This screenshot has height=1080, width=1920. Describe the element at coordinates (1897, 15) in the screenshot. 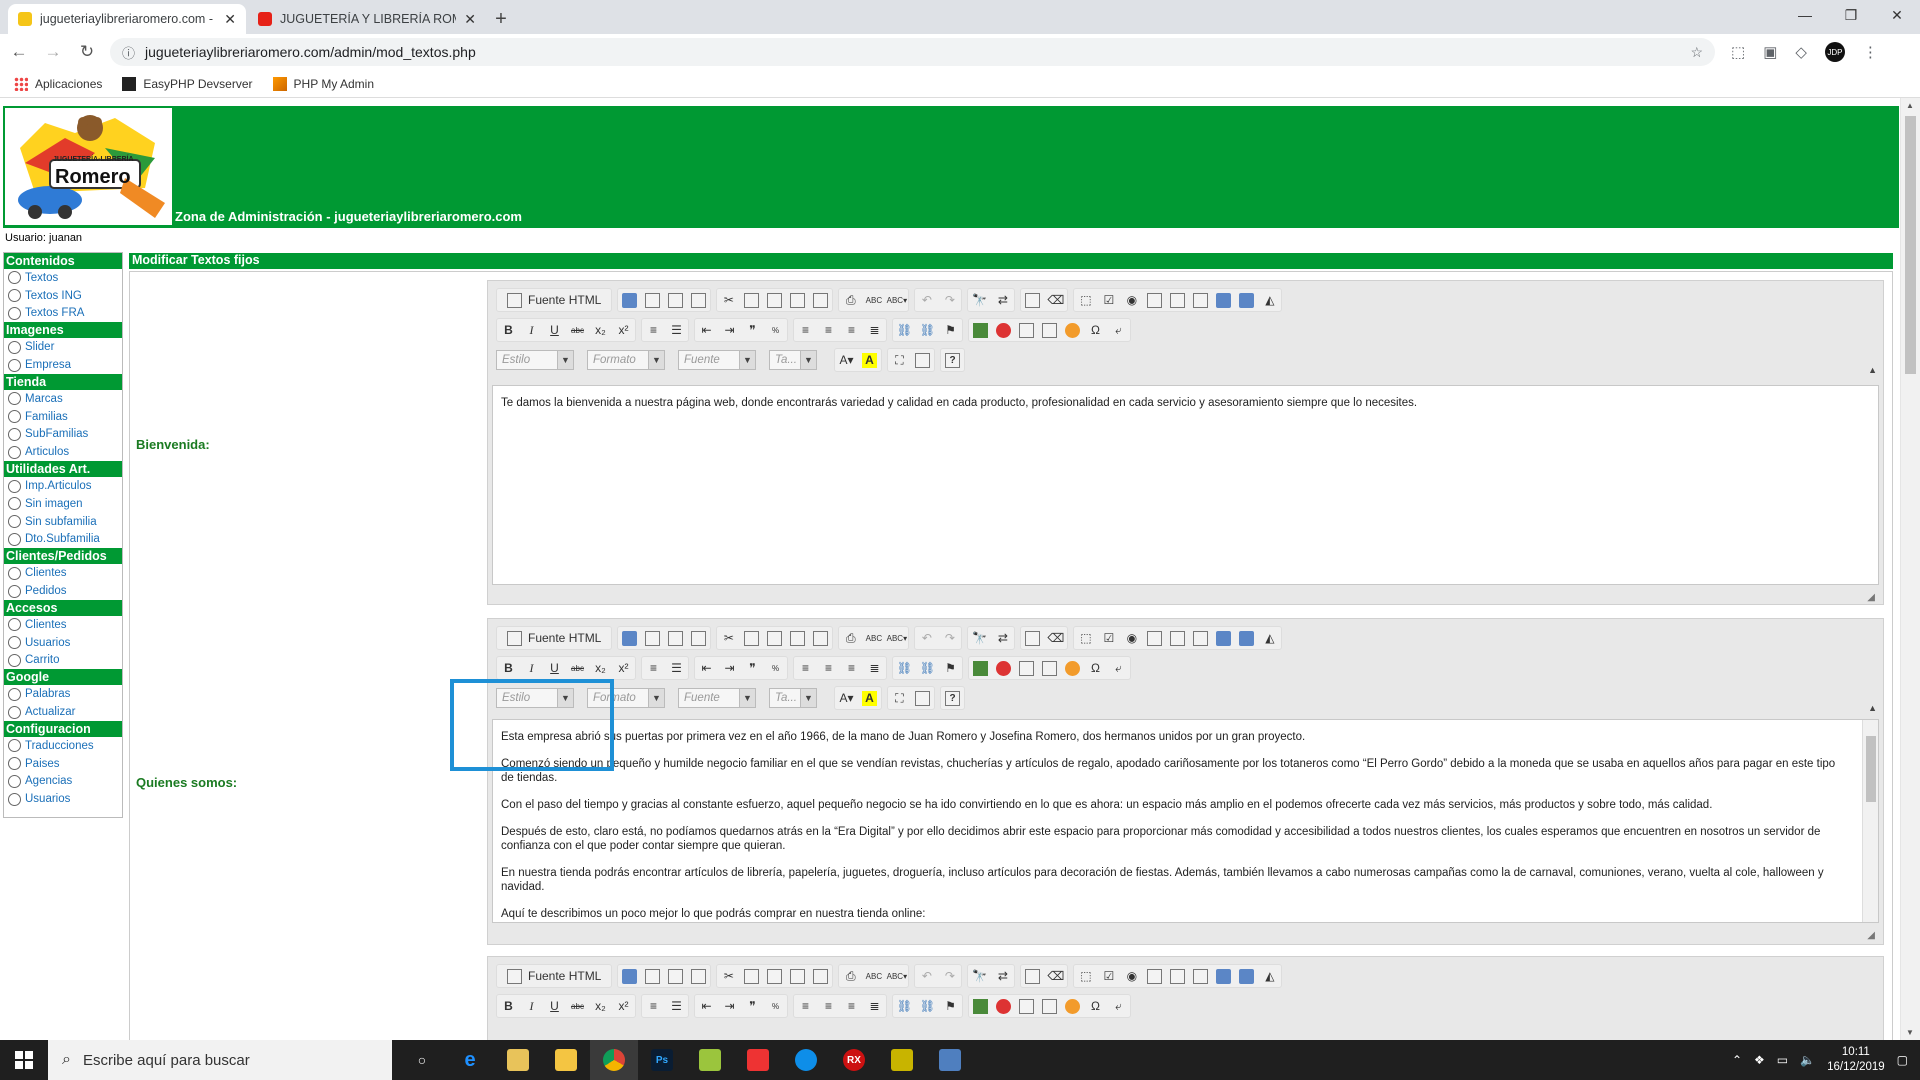

I see `close-window-icon: ✕` at that location.